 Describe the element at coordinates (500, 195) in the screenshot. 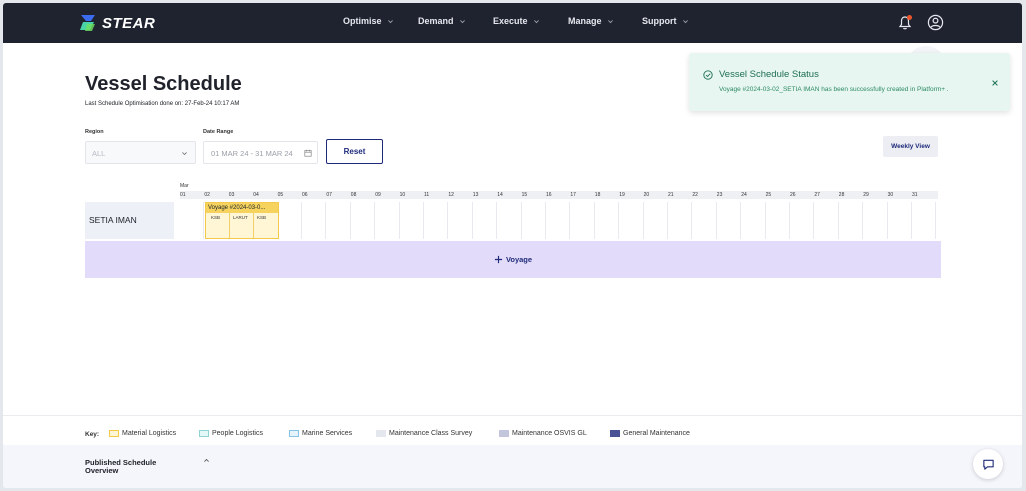

I see `day-label: 14` at that location.